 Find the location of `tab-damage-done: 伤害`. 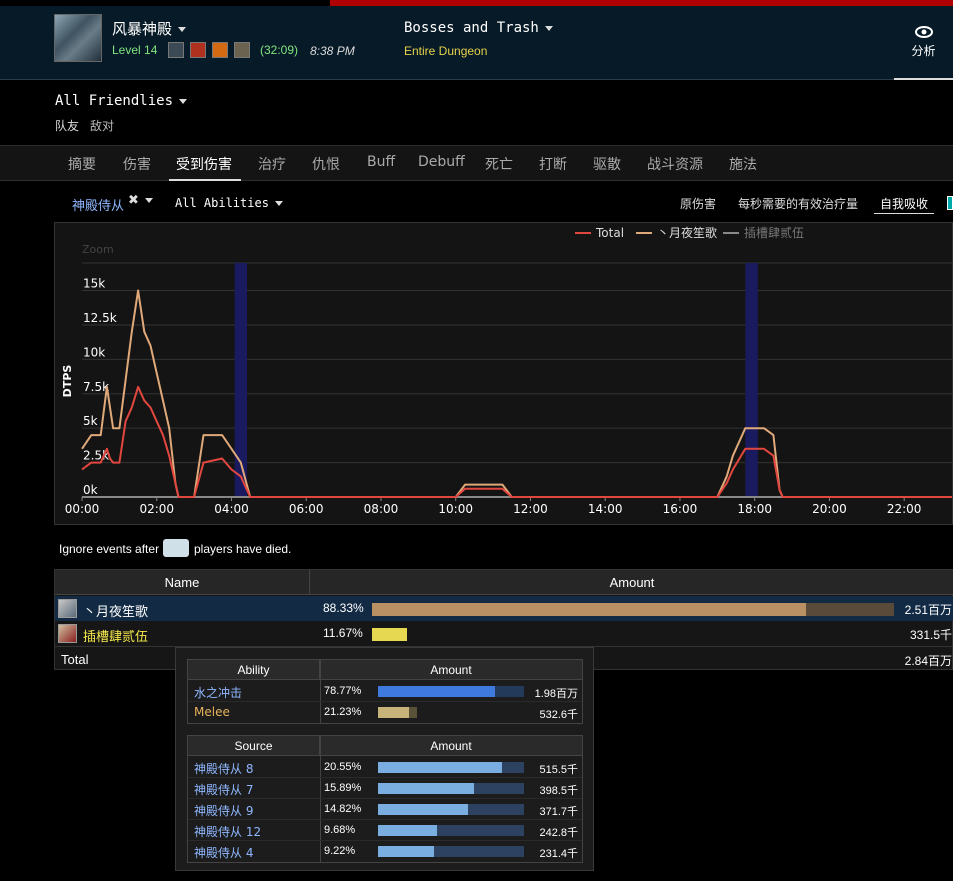

tab-damage-done: 伤害 is located at coordinates (137, 164).